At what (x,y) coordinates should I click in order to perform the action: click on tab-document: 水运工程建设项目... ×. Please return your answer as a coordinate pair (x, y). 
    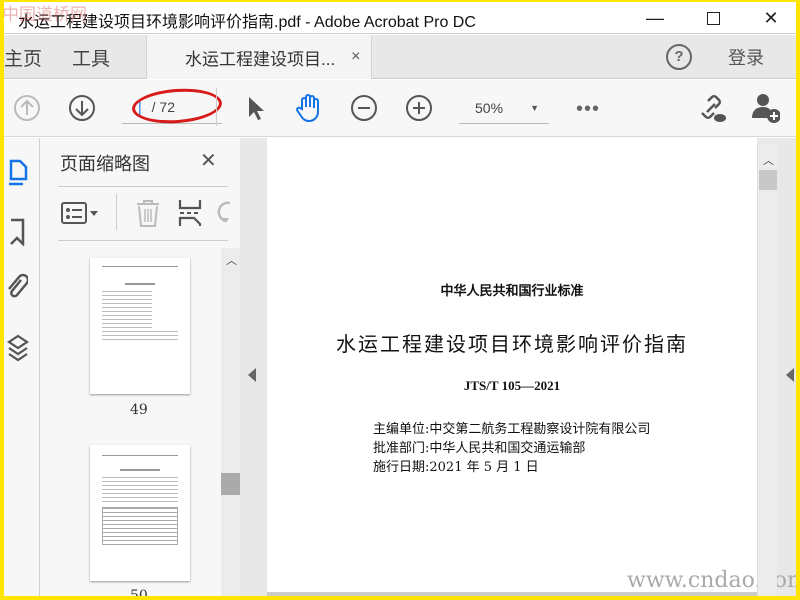
    Looking at the image, I should click on (259, 57).